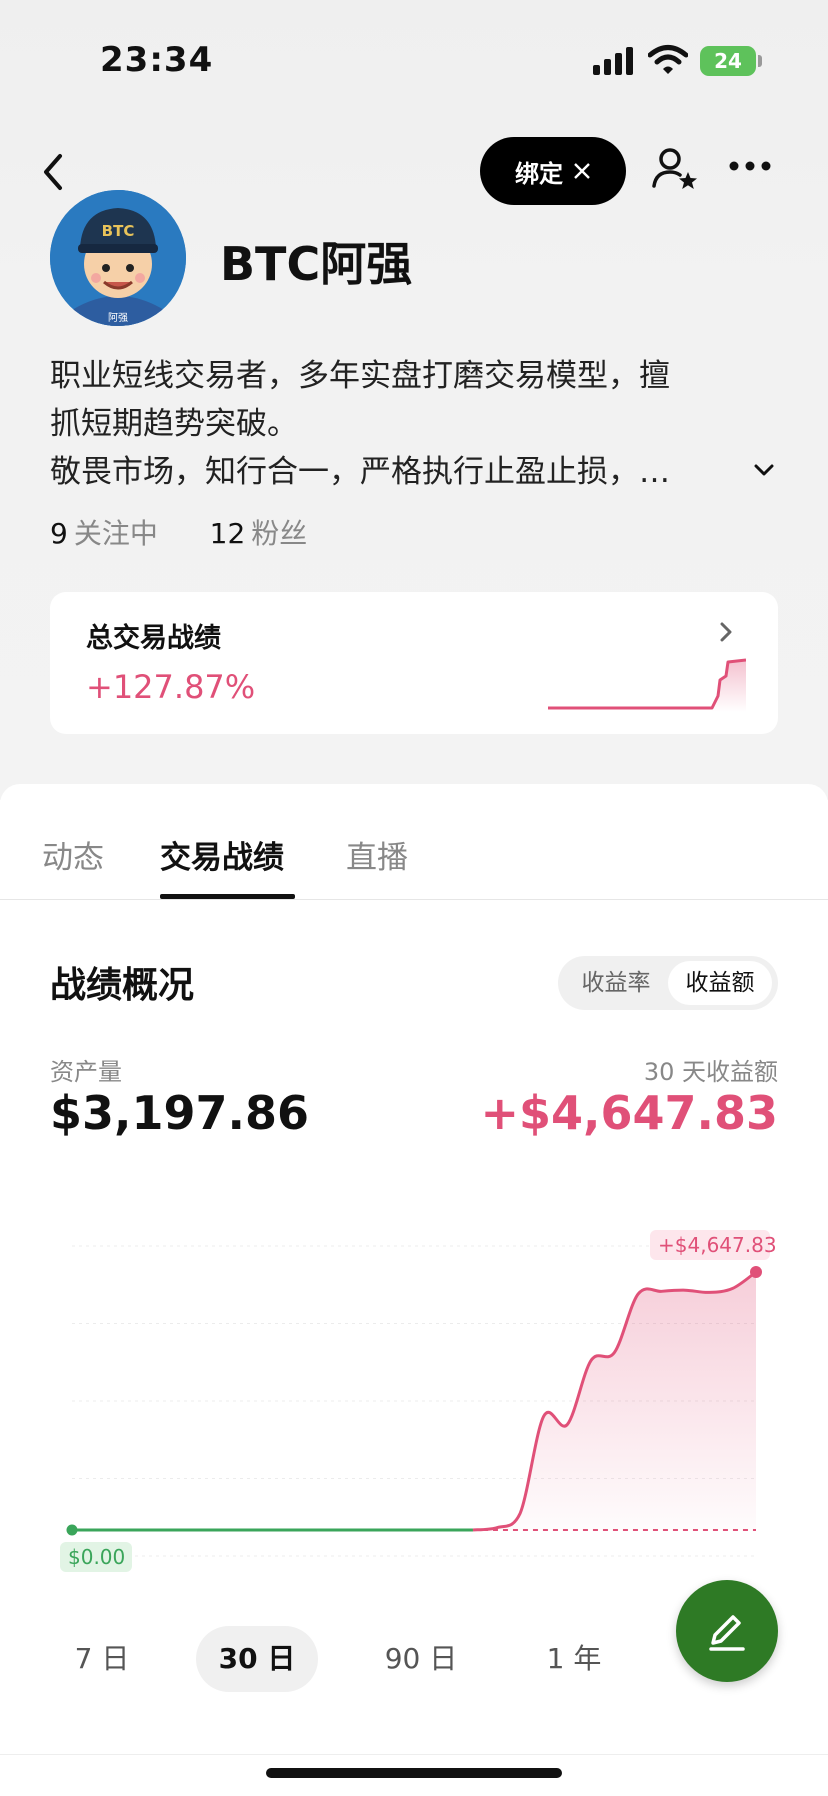  I want to click on metric-toggle: 收益率 收益额, so click(668, 983).